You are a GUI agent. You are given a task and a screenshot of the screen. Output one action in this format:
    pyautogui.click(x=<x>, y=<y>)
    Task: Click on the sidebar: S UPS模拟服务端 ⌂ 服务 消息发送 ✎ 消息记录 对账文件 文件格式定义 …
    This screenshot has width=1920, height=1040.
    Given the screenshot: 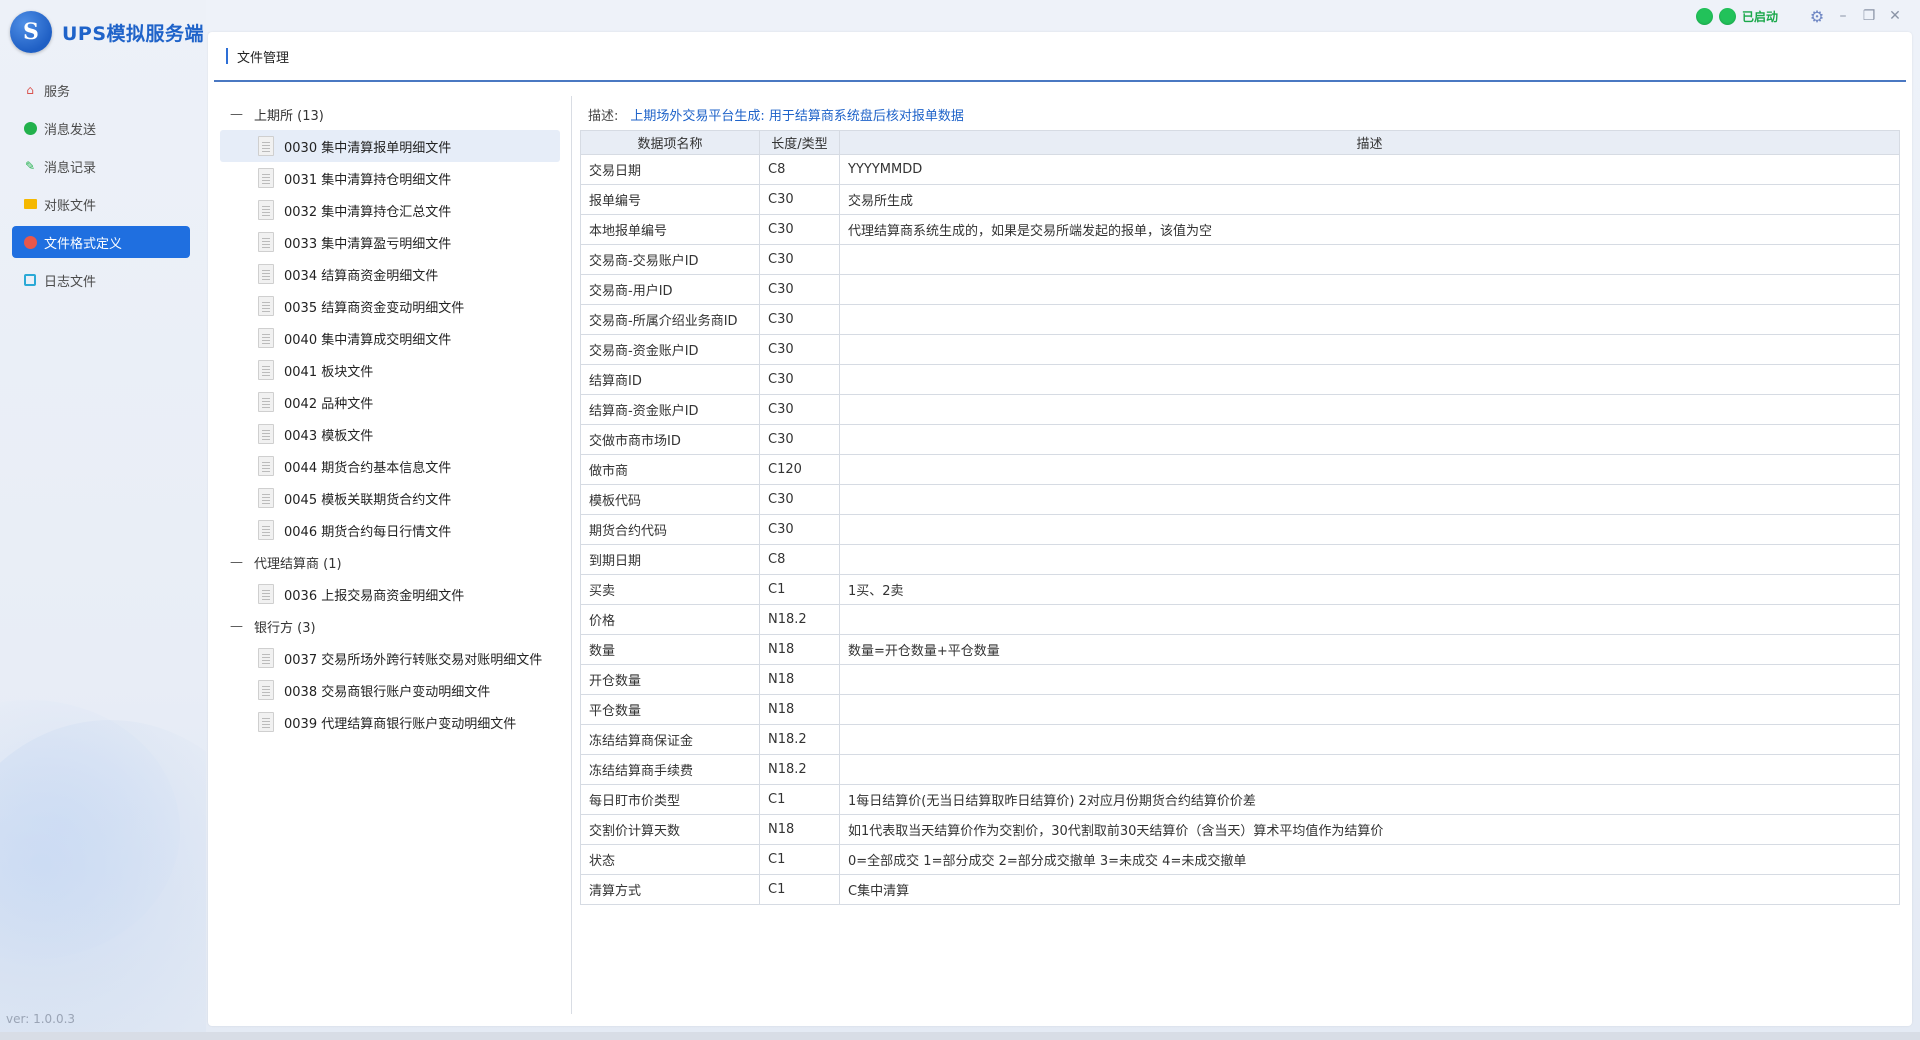 What is the action you would take?
    pyautogui.click(x=103, y=520)
    